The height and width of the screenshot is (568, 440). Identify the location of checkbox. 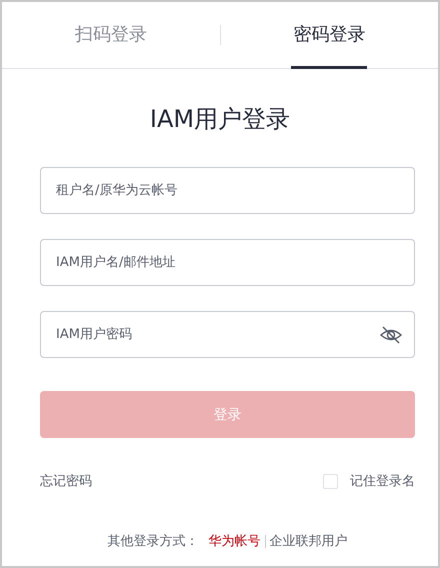
(330, 481).